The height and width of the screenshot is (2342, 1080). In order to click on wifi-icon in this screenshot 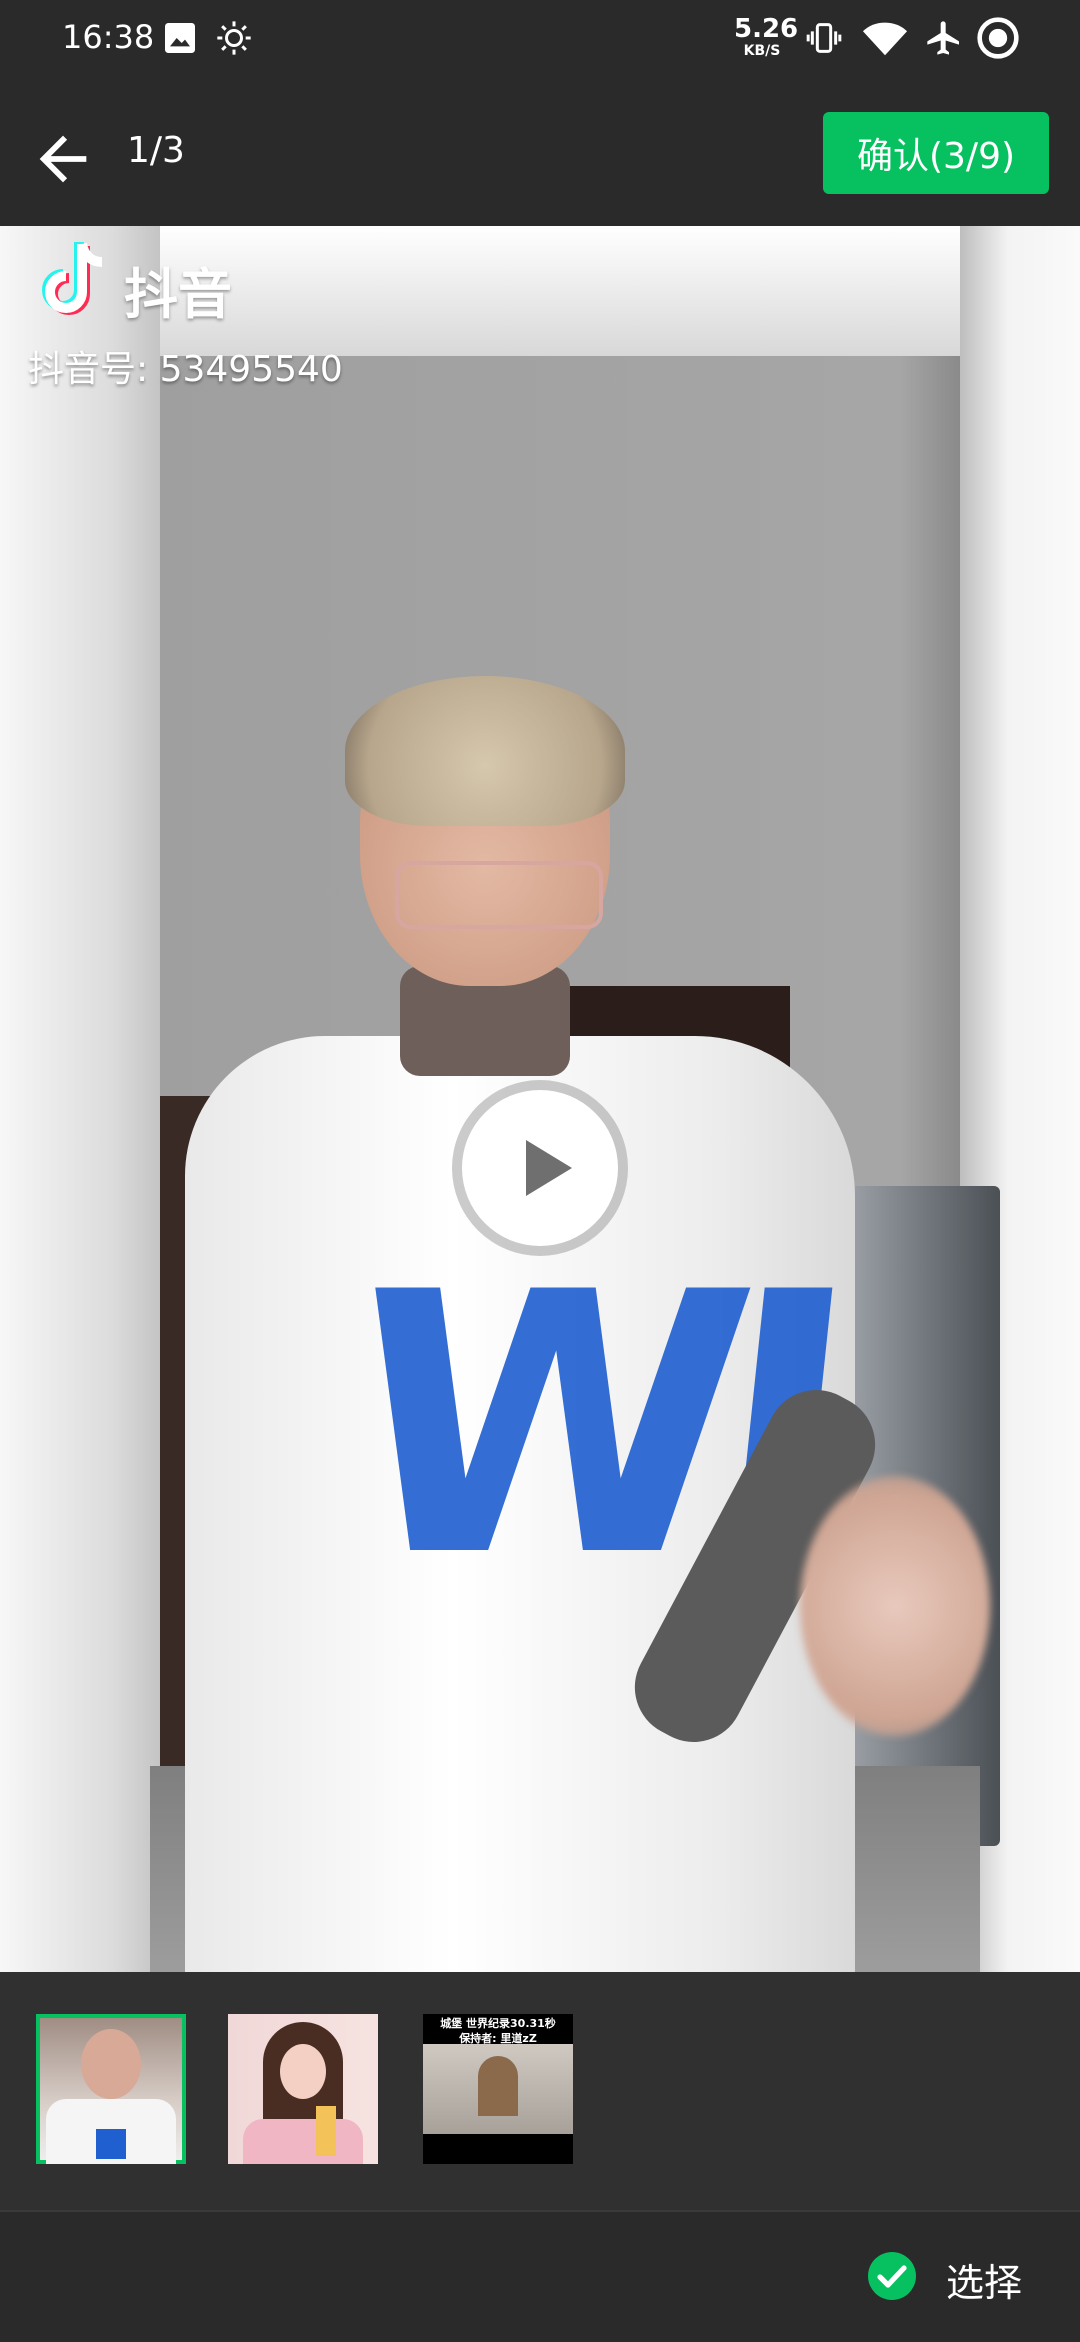, I will do `click(885, 38)`.